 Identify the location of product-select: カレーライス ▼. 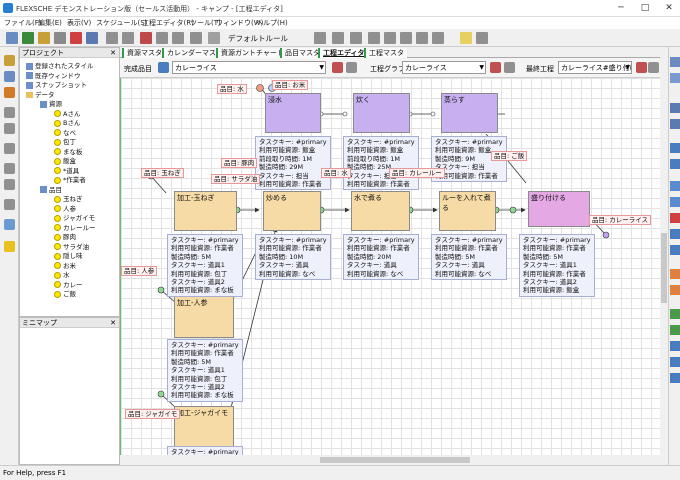
(249, 67).